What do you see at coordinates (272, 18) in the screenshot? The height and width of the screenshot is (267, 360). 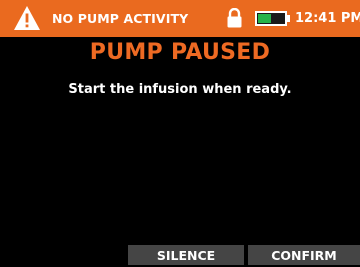 I see `battery-icon` at bounding box center [272, 18].